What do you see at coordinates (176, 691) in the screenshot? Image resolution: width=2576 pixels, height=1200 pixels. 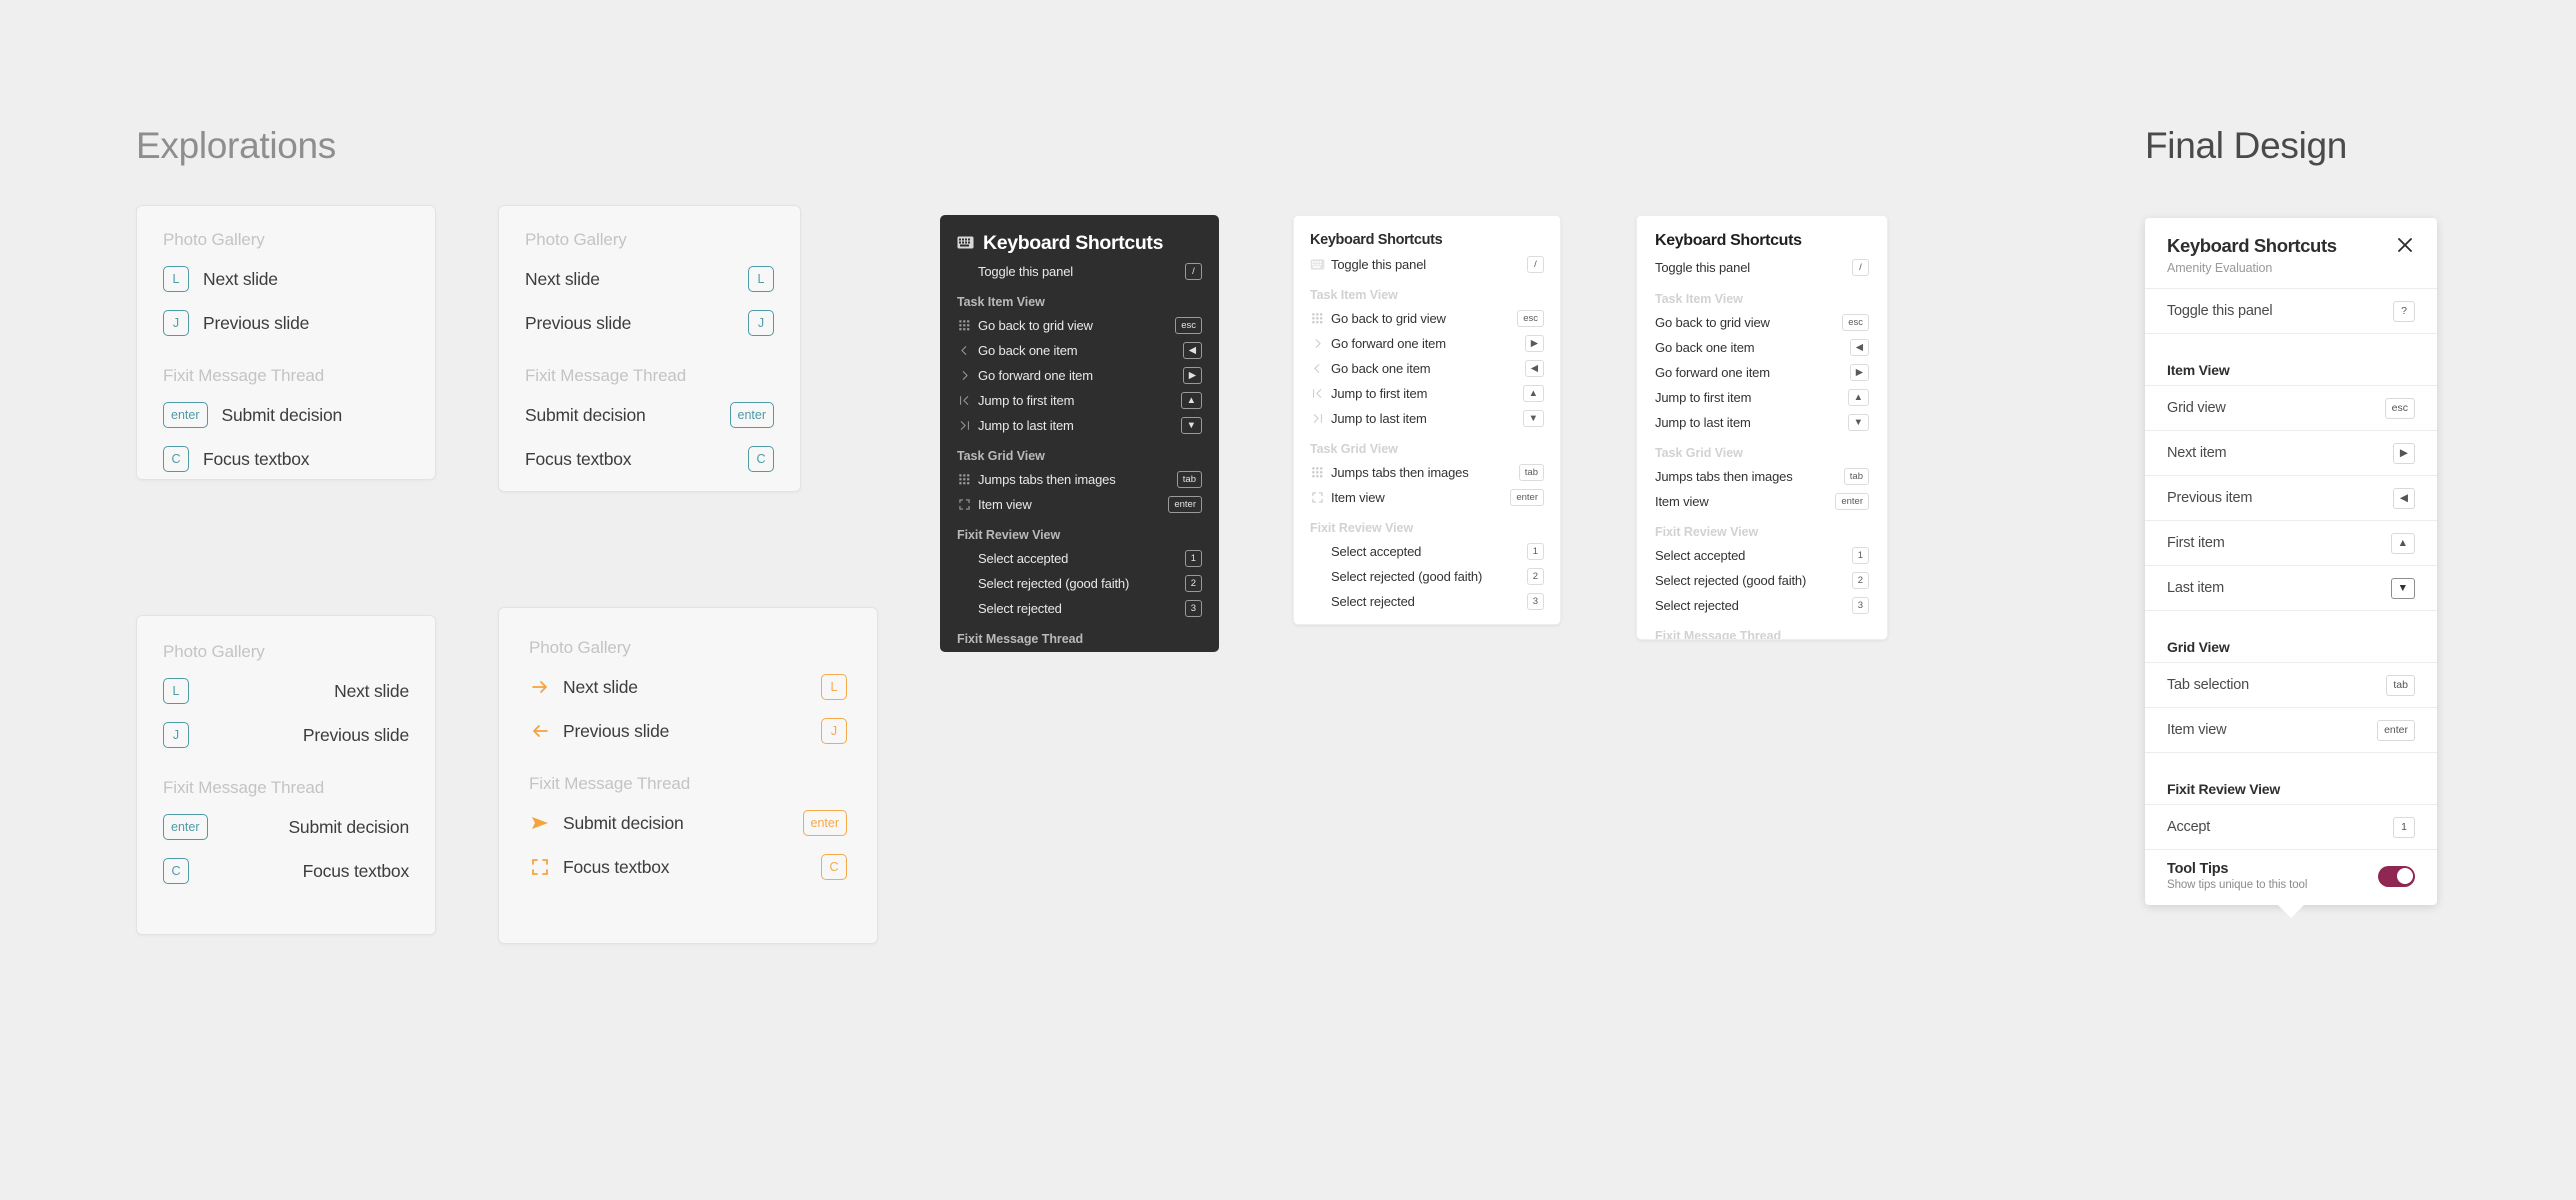 I see `shortcut-key: L` at bounding box center [176, 691].